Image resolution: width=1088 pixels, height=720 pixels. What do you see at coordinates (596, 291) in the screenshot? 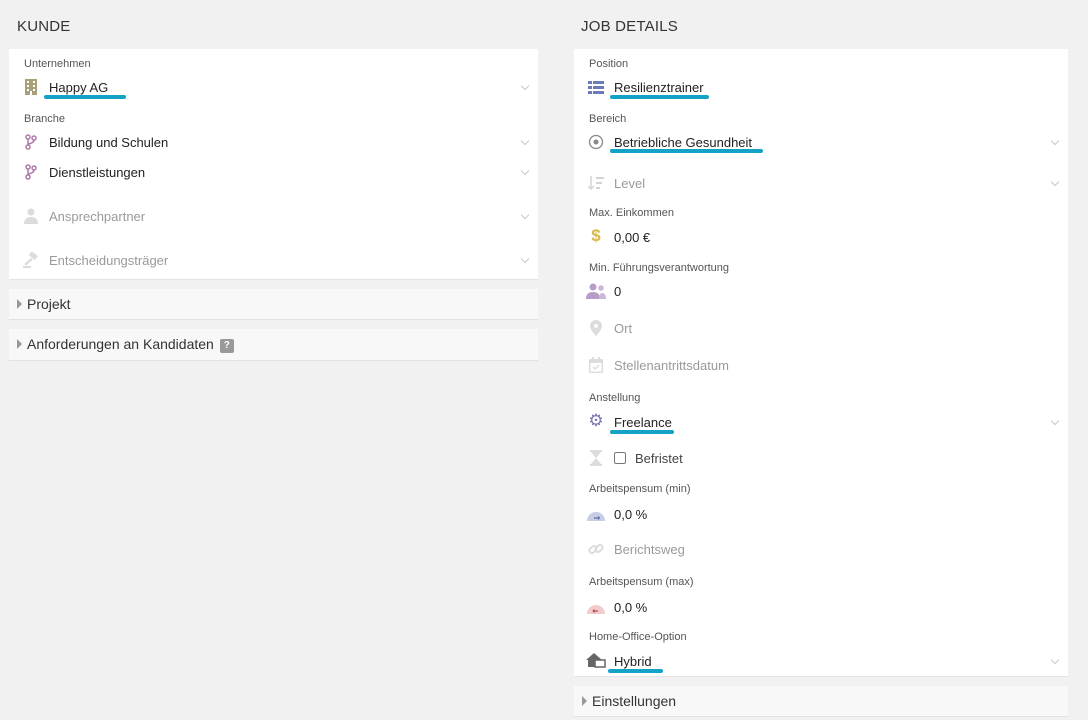
I see `users-icon` at bounding box center [596, 291].